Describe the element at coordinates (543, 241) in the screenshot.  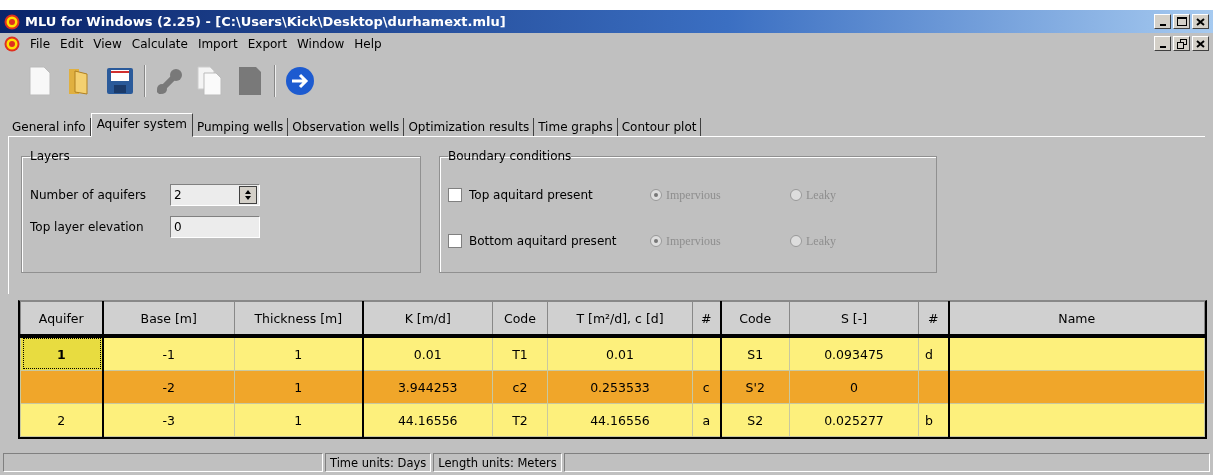
I see `checkbox-label: Bottom aquitard present` at that location.